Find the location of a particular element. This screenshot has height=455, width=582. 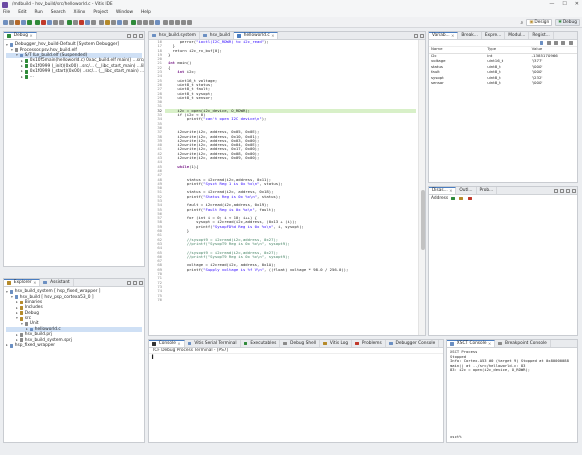

home-icon is located at coordinates (556, 191).